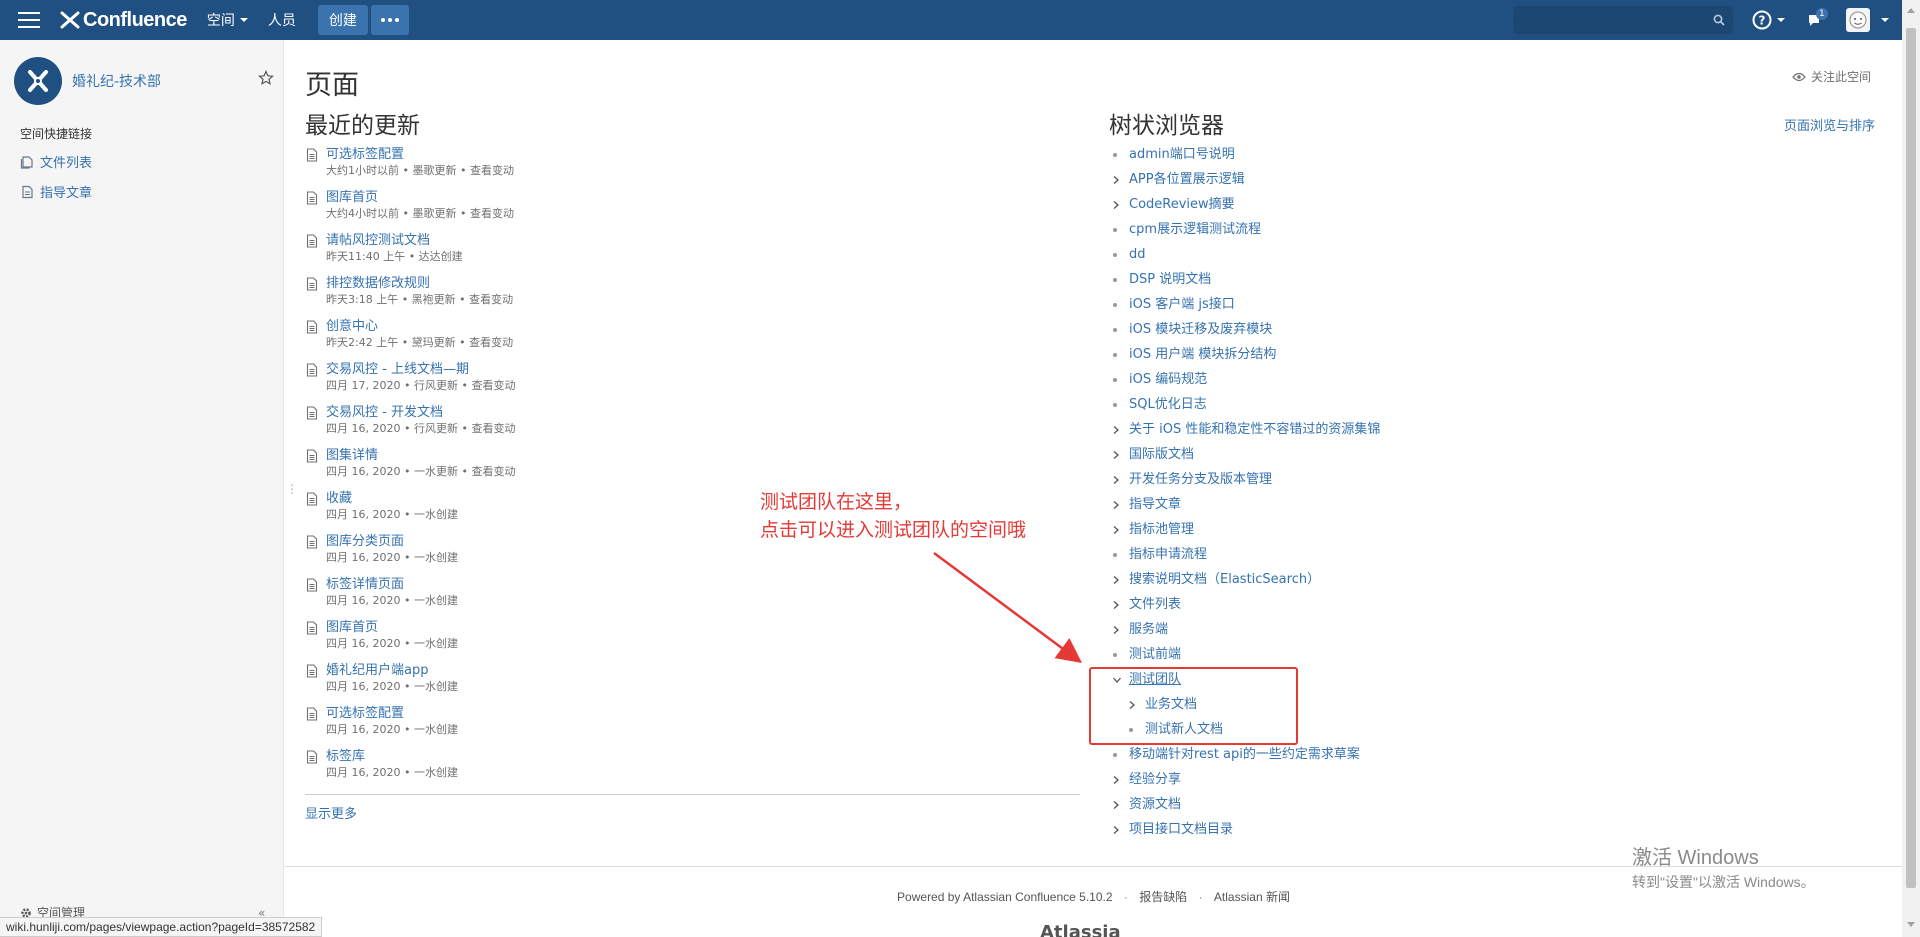 This screenshot has width=1920, height=937. What do you see at coordinates (1831, 76) in the screenshot?
I see `watch-space-button: 关注此空间` at bounding box center [1831, 76].